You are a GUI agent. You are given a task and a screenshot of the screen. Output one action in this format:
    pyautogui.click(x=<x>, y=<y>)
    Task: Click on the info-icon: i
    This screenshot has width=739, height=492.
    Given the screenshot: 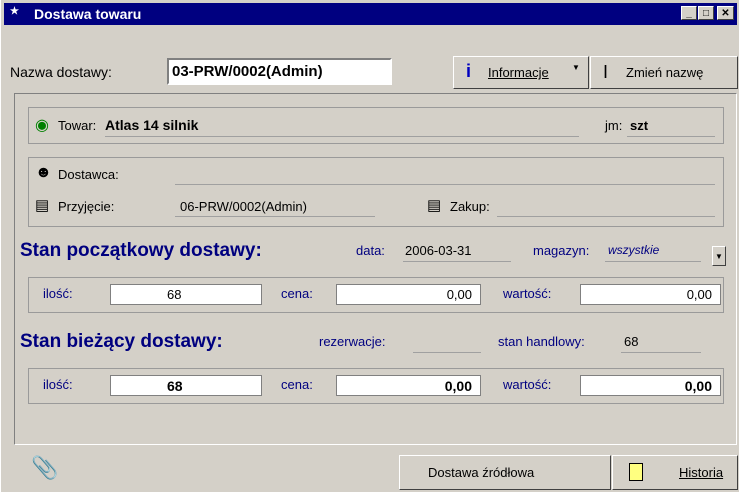 What is the action you would take?
    pyautogui.click(x=469, y=71)
    